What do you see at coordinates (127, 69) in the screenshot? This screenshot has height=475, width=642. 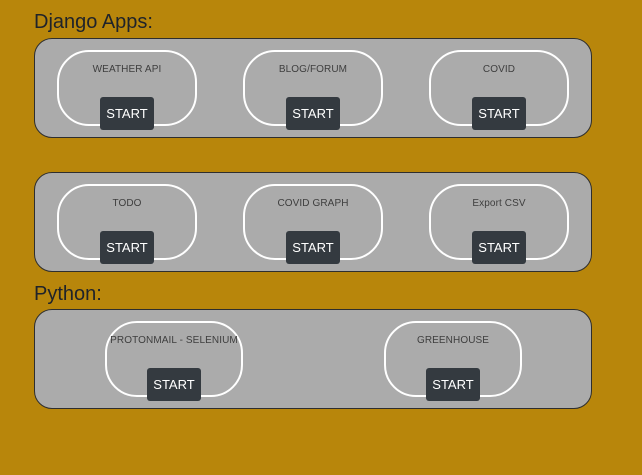 I see `app-label-weather-api: WEATHER API` at bounding box center [127, 69].